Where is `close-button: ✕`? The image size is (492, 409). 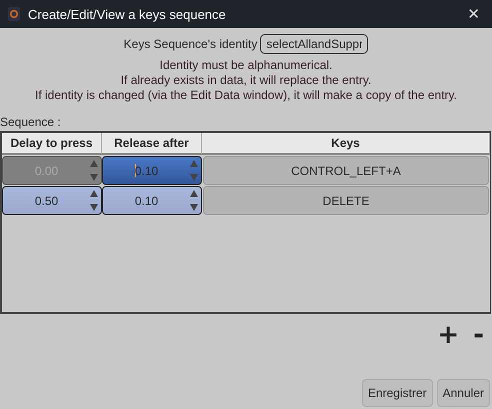
close-button: ✕ is located at coordinates (473, 14).